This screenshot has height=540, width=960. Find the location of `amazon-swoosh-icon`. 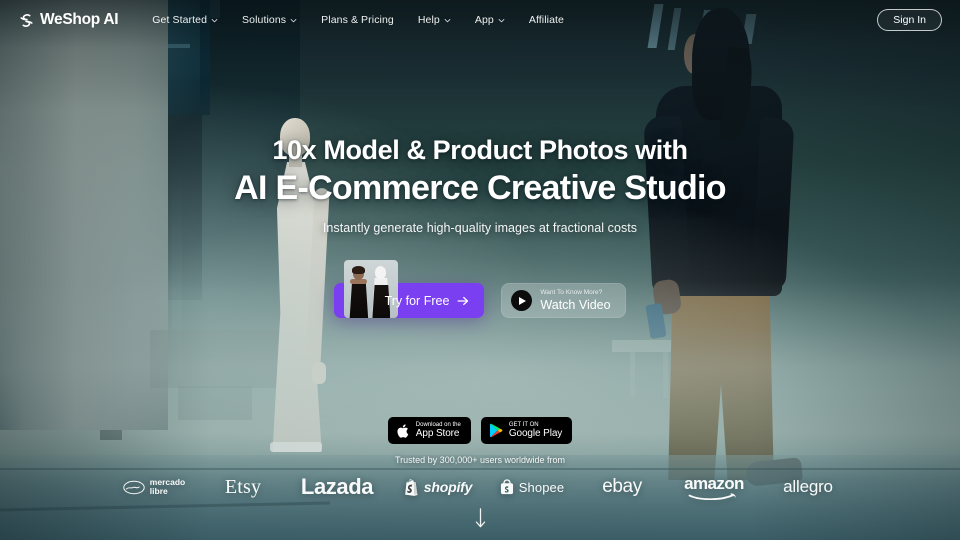

amazon-swoosh-icon is located at coordinates (712, 496).